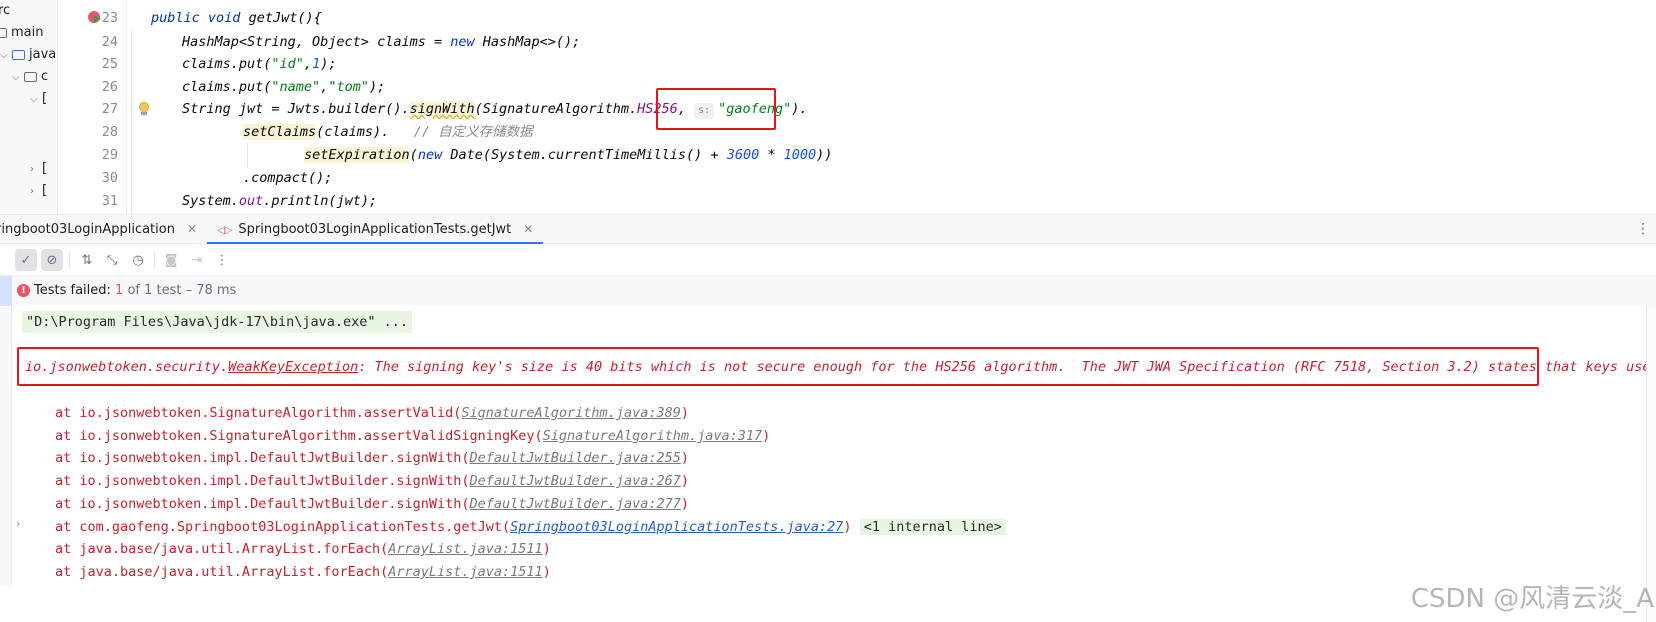 The height and width of the screenshot is (622, 1656). Describe the element at coordinates (828, 291) in the screenshot. I see `test-status-bar: ! Tests failed: 1 of 1 test – 78 ms` at that location.